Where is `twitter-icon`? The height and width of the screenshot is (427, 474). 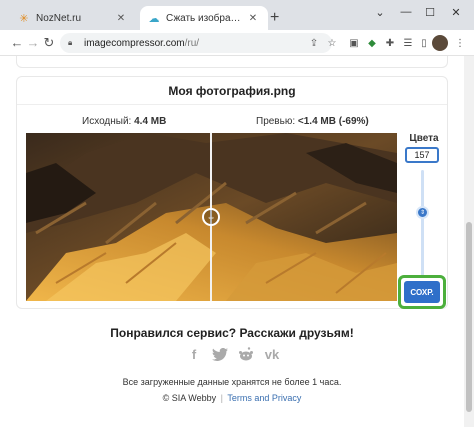
twitter-icon is located at coordinates (220, 354).